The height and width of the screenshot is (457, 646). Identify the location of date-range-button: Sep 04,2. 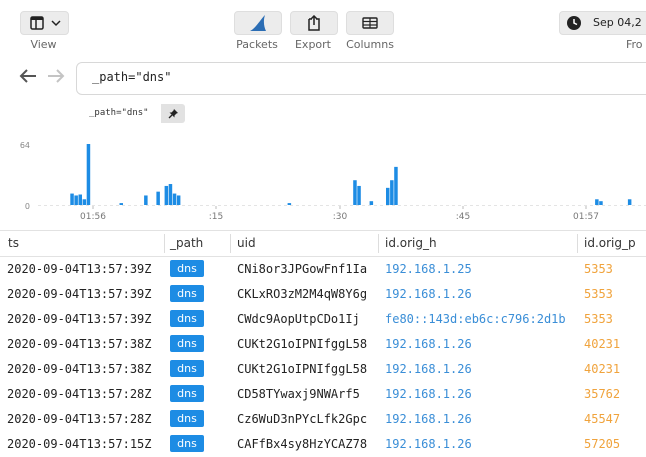
(602, 23).